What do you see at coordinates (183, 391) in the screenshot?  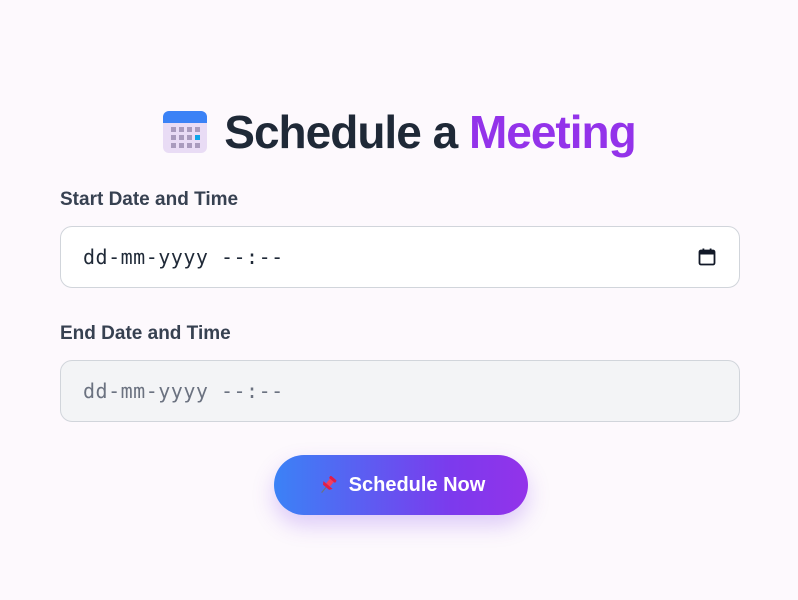 I see `end-datetime-value: dd-mm-yyyy --:--` at bounding box center [183, 391].